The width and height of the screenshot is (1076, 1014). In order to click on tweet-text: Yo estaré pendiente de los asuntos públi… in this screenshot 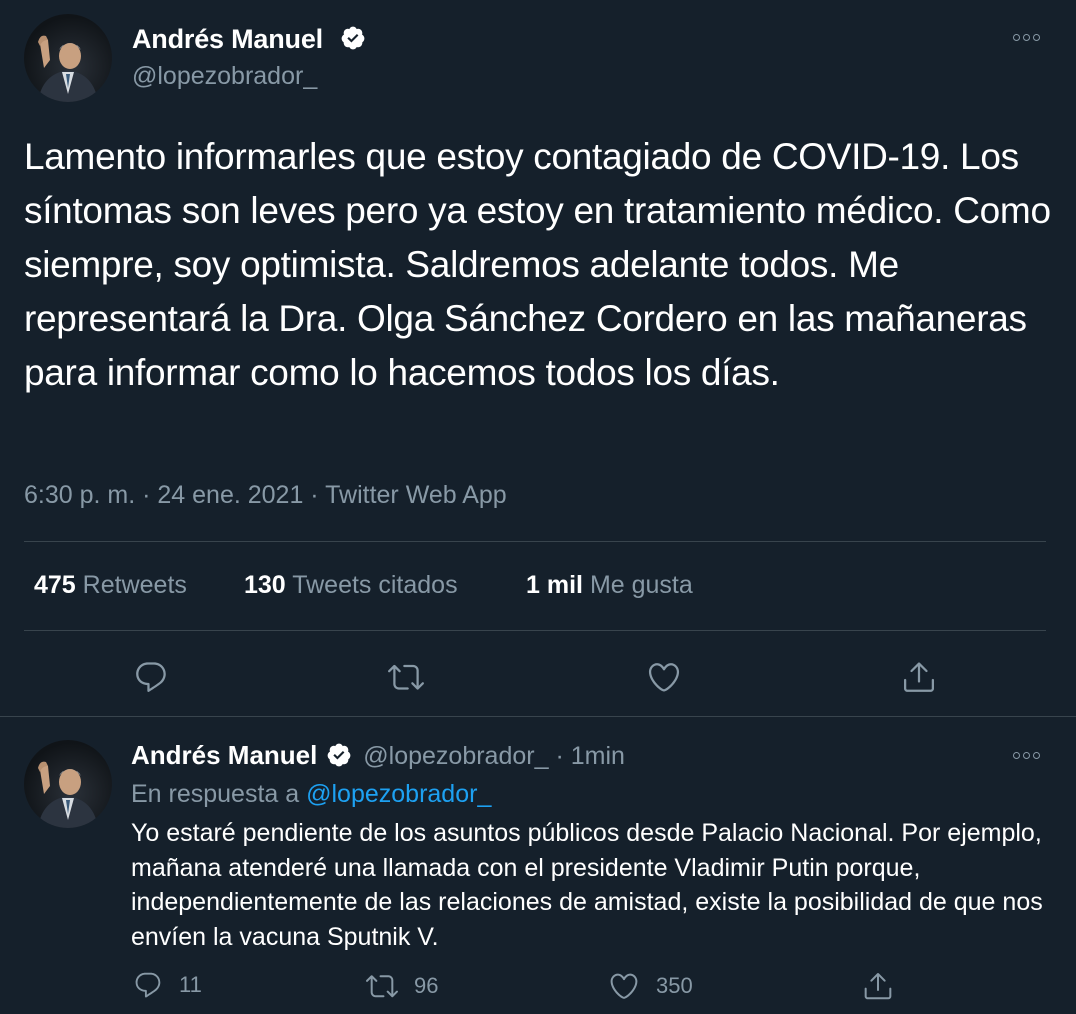, I will do `click(587, 885)`.